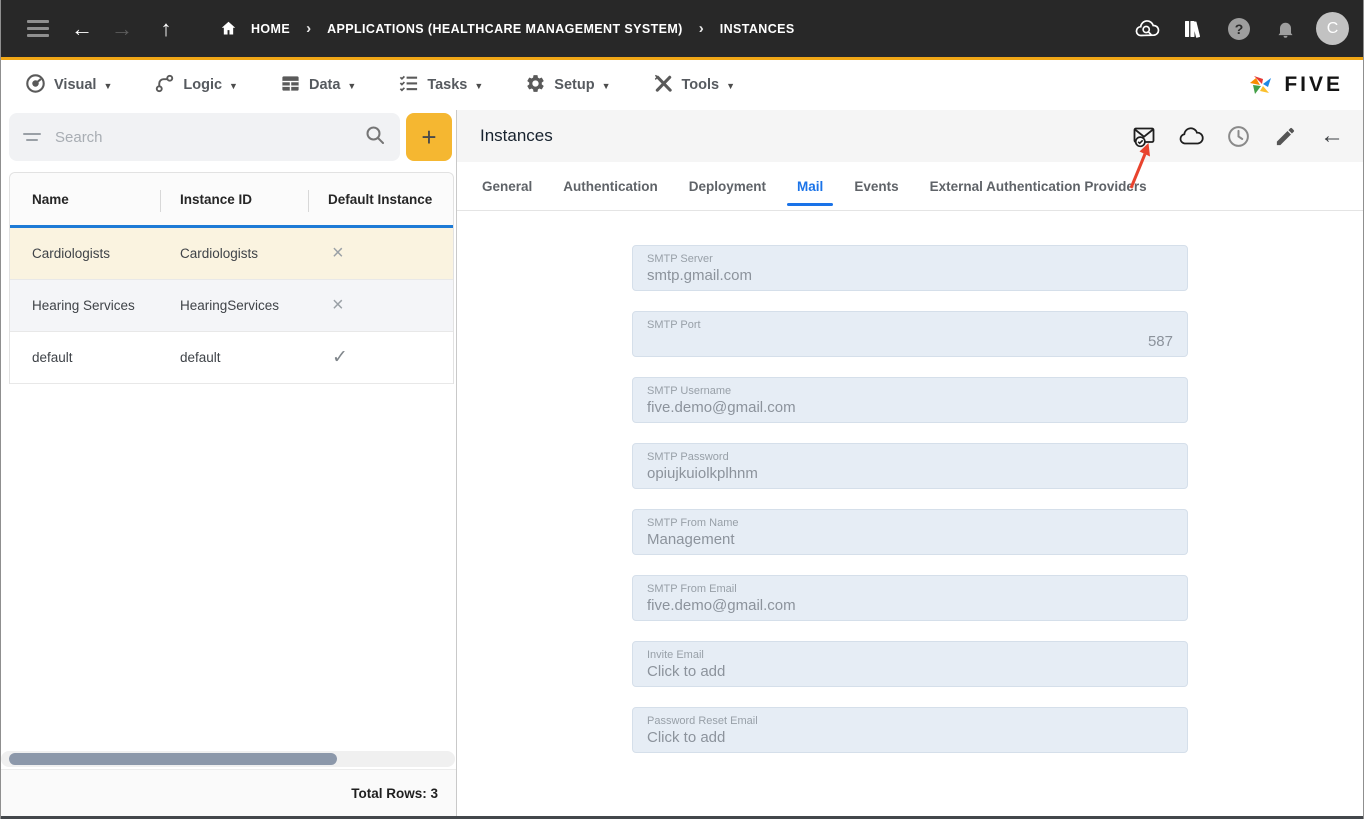 Image resolution: width=1364 pixels, height=819 pixels. Describe the element at coordinates (380, 200) in the screenshot. I see `column-header-default-instance: Default Instance` at that location.